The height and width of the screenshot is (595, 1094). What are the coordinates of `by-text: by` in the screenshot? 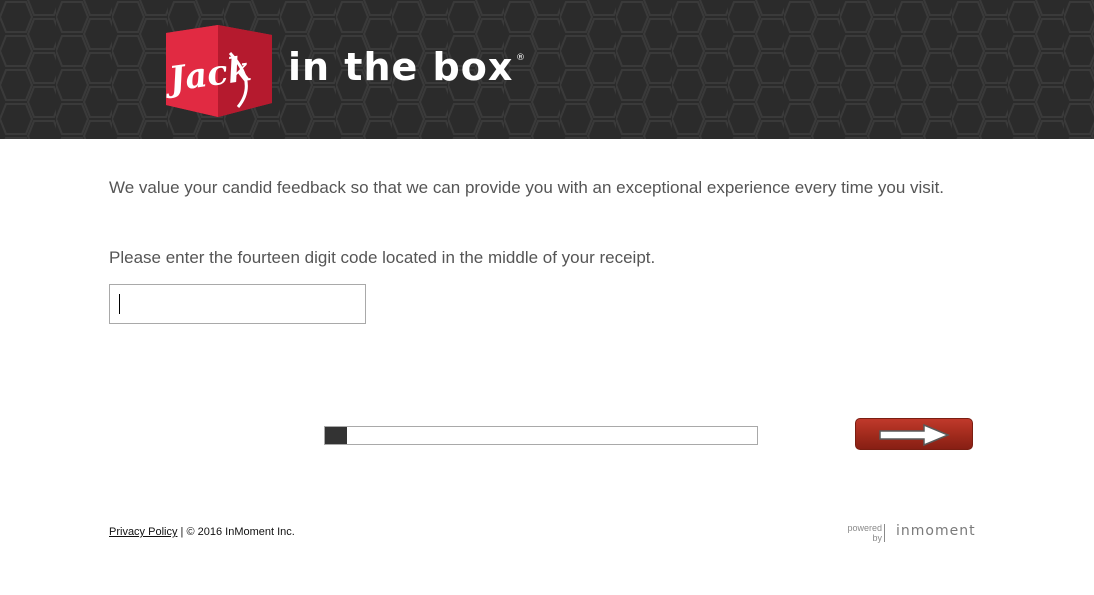 It's located at (877, 538).